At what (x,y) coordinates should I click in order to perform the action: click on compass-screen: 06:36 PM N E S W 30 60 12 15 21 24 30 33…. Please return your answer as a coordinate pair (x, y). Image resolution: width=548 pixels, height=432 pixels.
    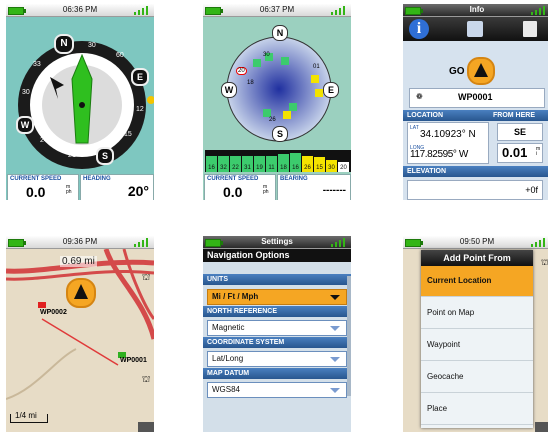
    Looking at the image, I should click on (80, 102).